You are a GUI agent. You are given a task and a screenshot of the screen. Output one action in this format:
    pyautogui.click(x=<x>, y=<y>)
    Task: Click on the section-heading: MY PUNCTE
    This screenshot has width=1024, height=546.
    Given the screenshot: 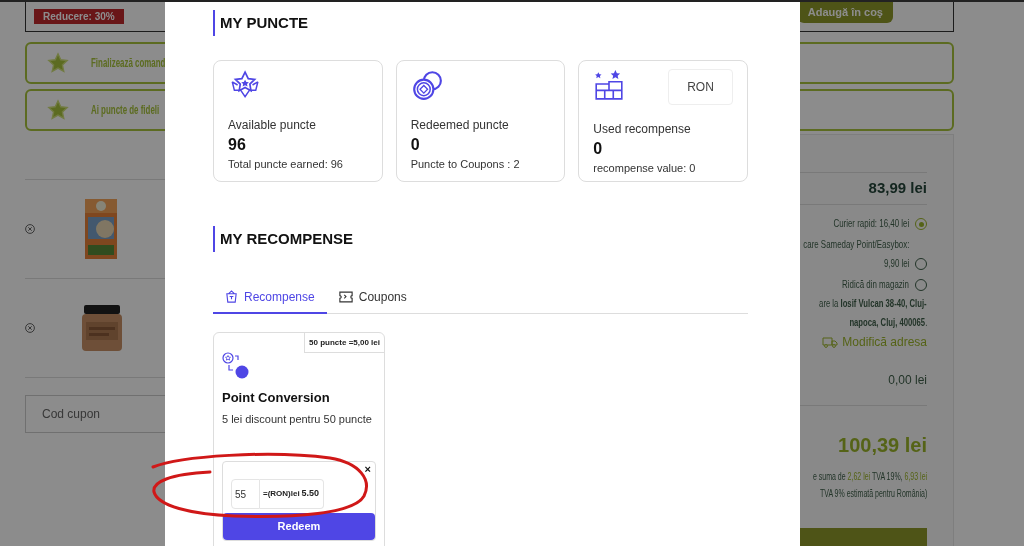 What is the action you would take?
    pyautogui.click(x=264, y=22)
    